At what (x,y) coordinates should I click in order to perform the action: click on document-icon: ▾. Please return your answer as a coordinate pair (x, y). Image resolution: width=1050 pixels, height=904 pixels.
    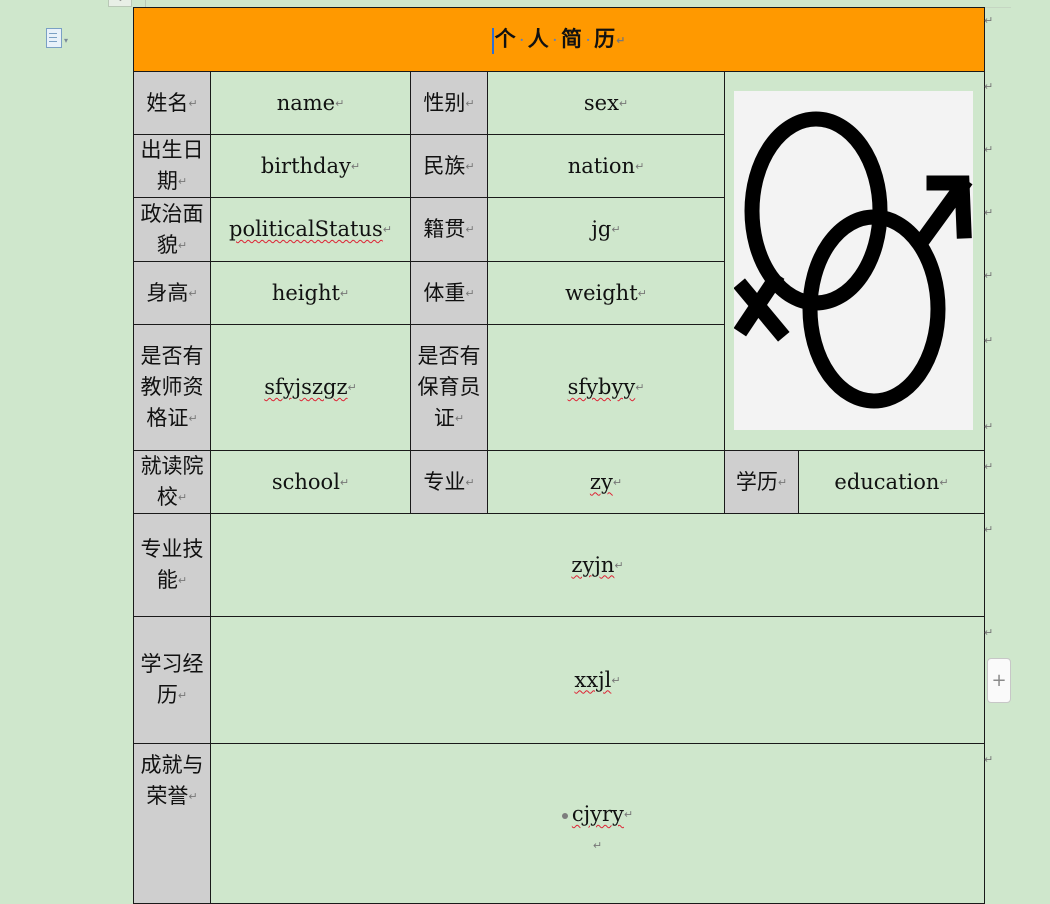
    Looking at the image, I should click on (57, 38).